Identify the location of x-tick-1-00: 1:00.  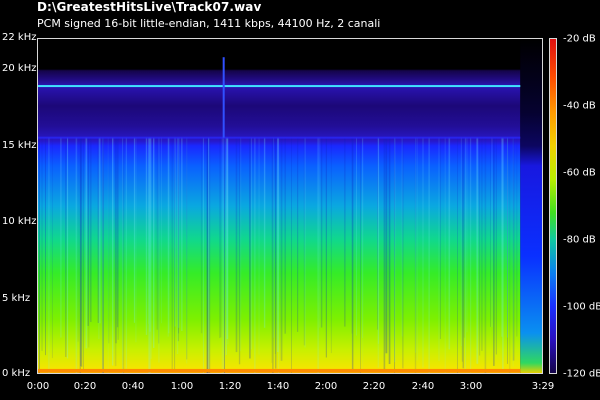
(182, 386).